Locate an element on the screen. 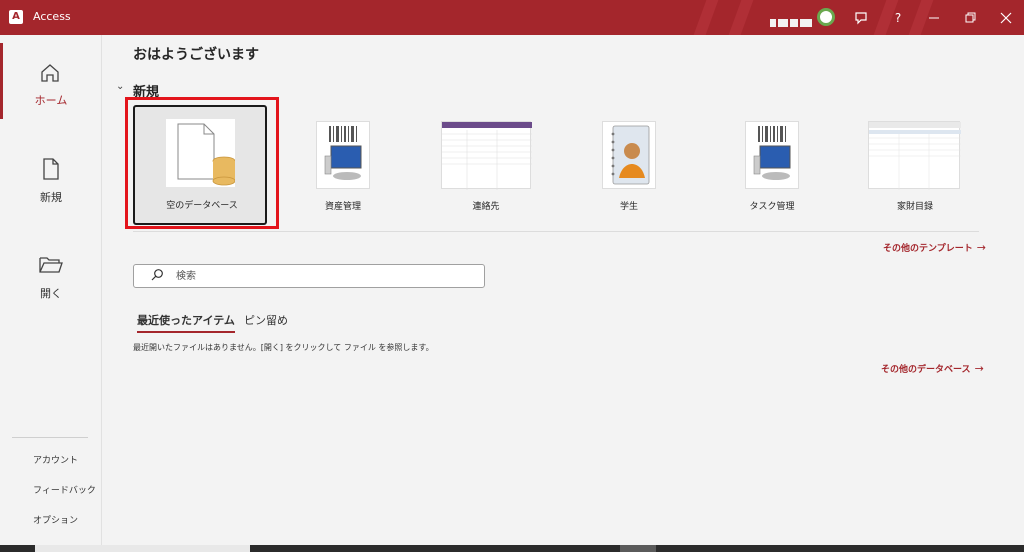  rail-item-label: 新規 is located at coordinates (51, 197).